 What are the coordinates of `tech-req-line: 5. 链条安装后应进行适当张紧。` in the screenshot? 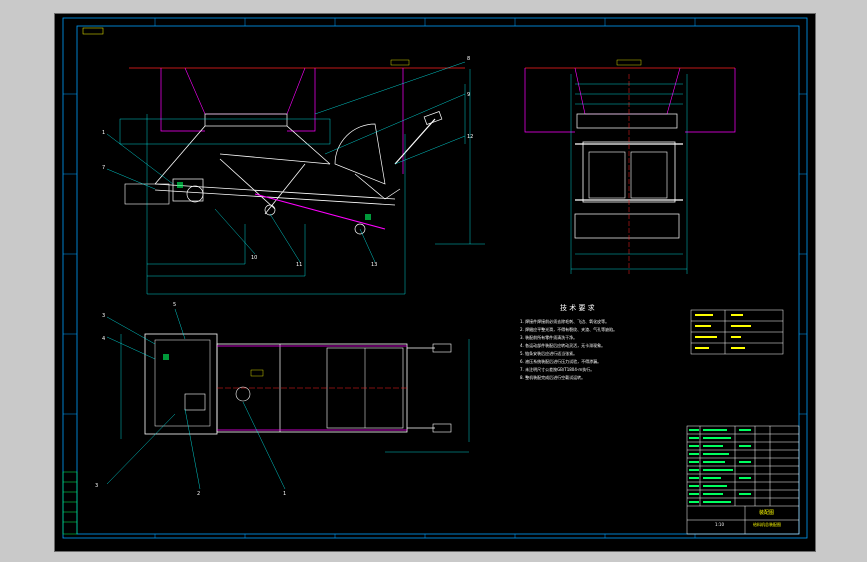 It's located at (548, 353).